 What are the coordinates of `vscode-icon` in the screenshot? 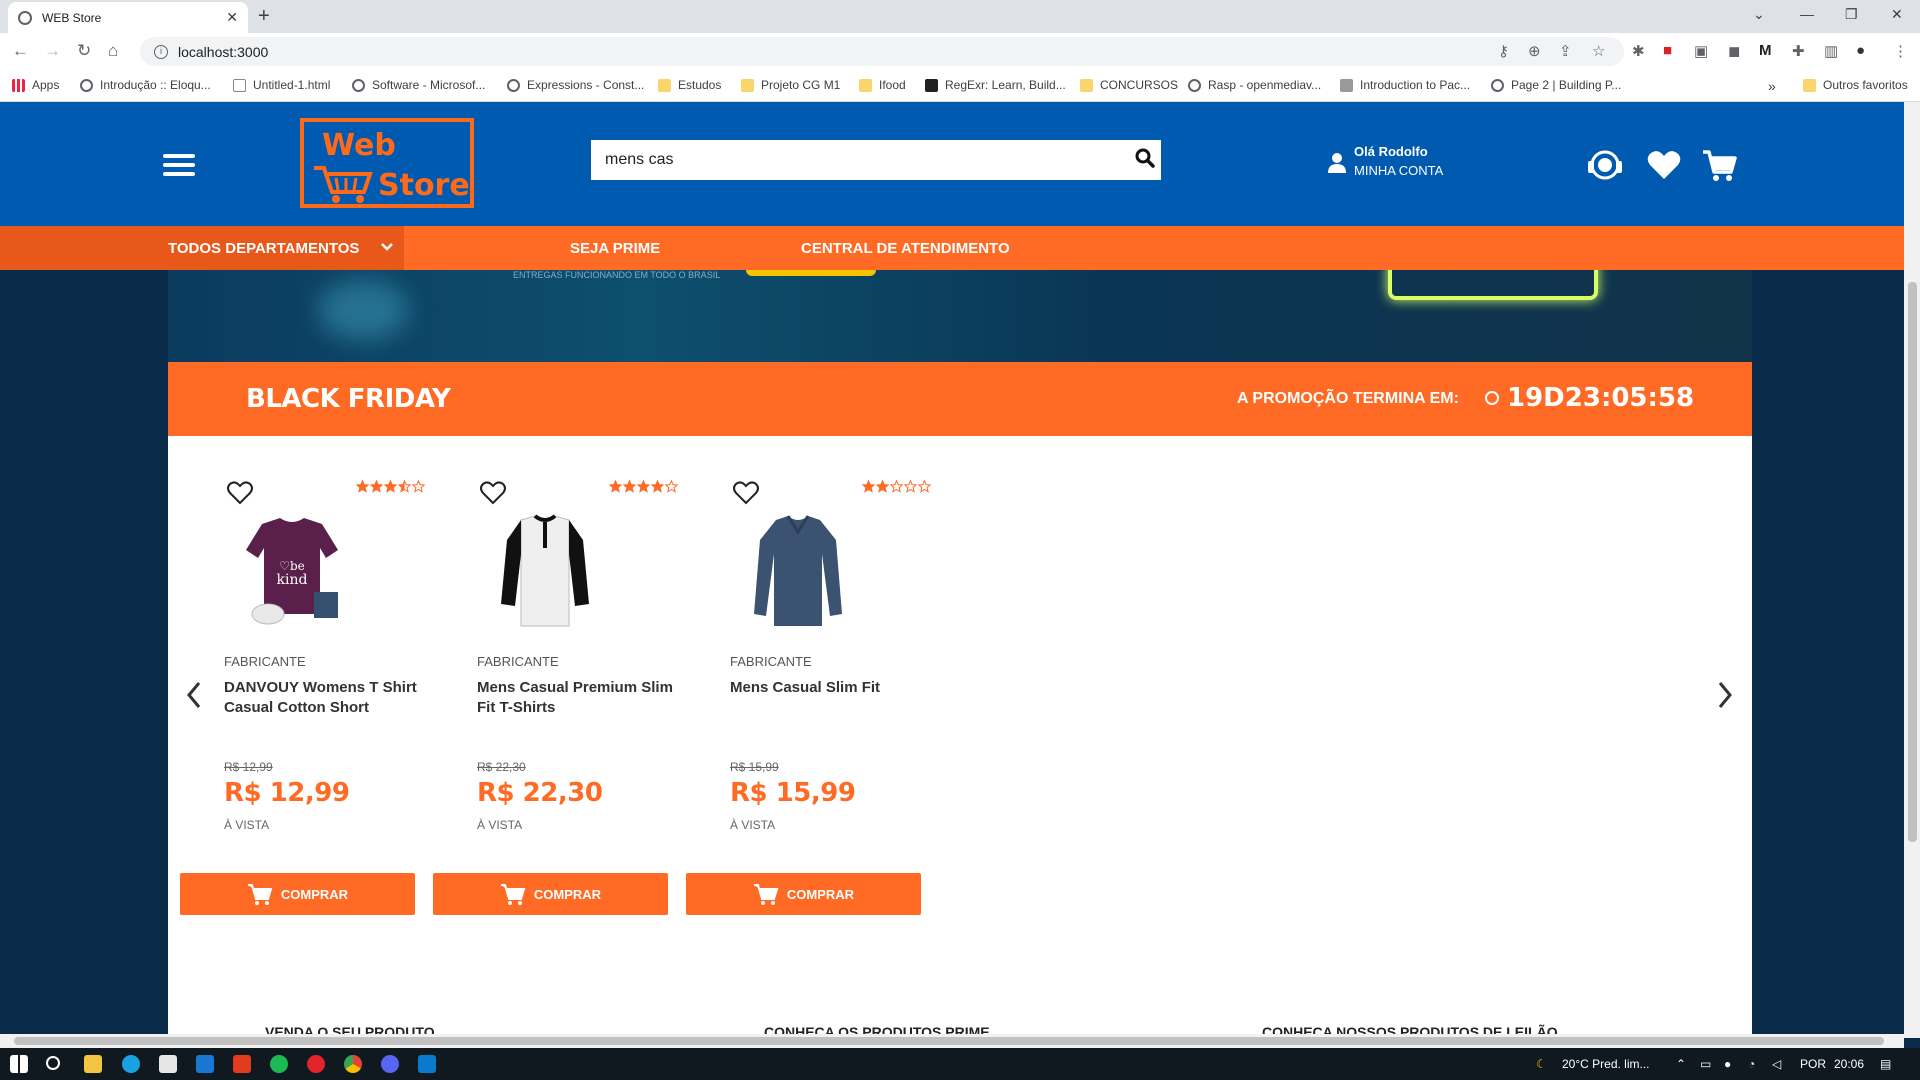 It's located at (427, 1064).